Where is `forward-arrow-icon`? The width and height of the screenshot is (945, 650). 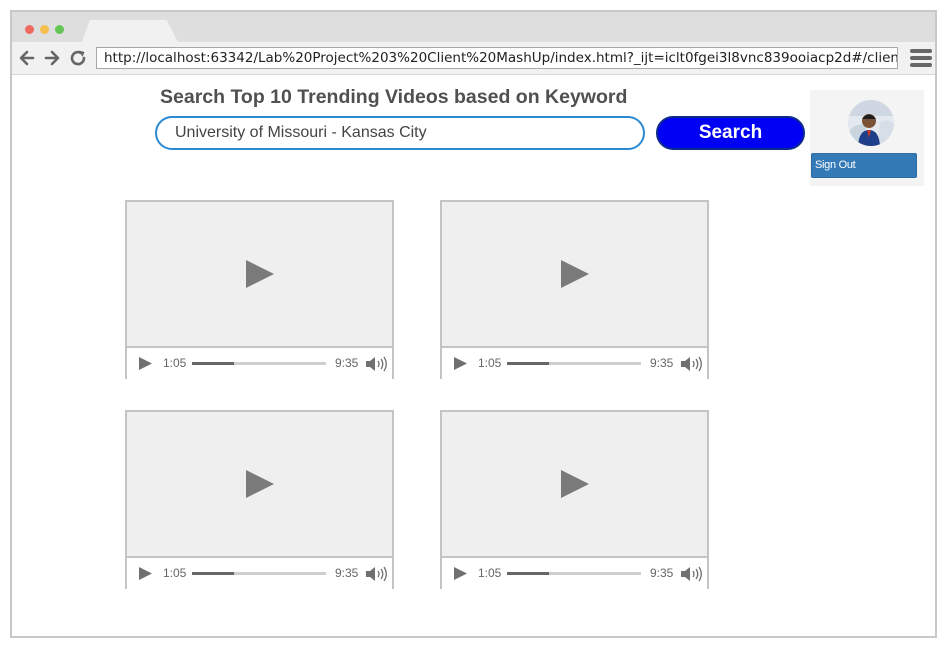
forward-arrow-icon is located at coordinates (52, 58).